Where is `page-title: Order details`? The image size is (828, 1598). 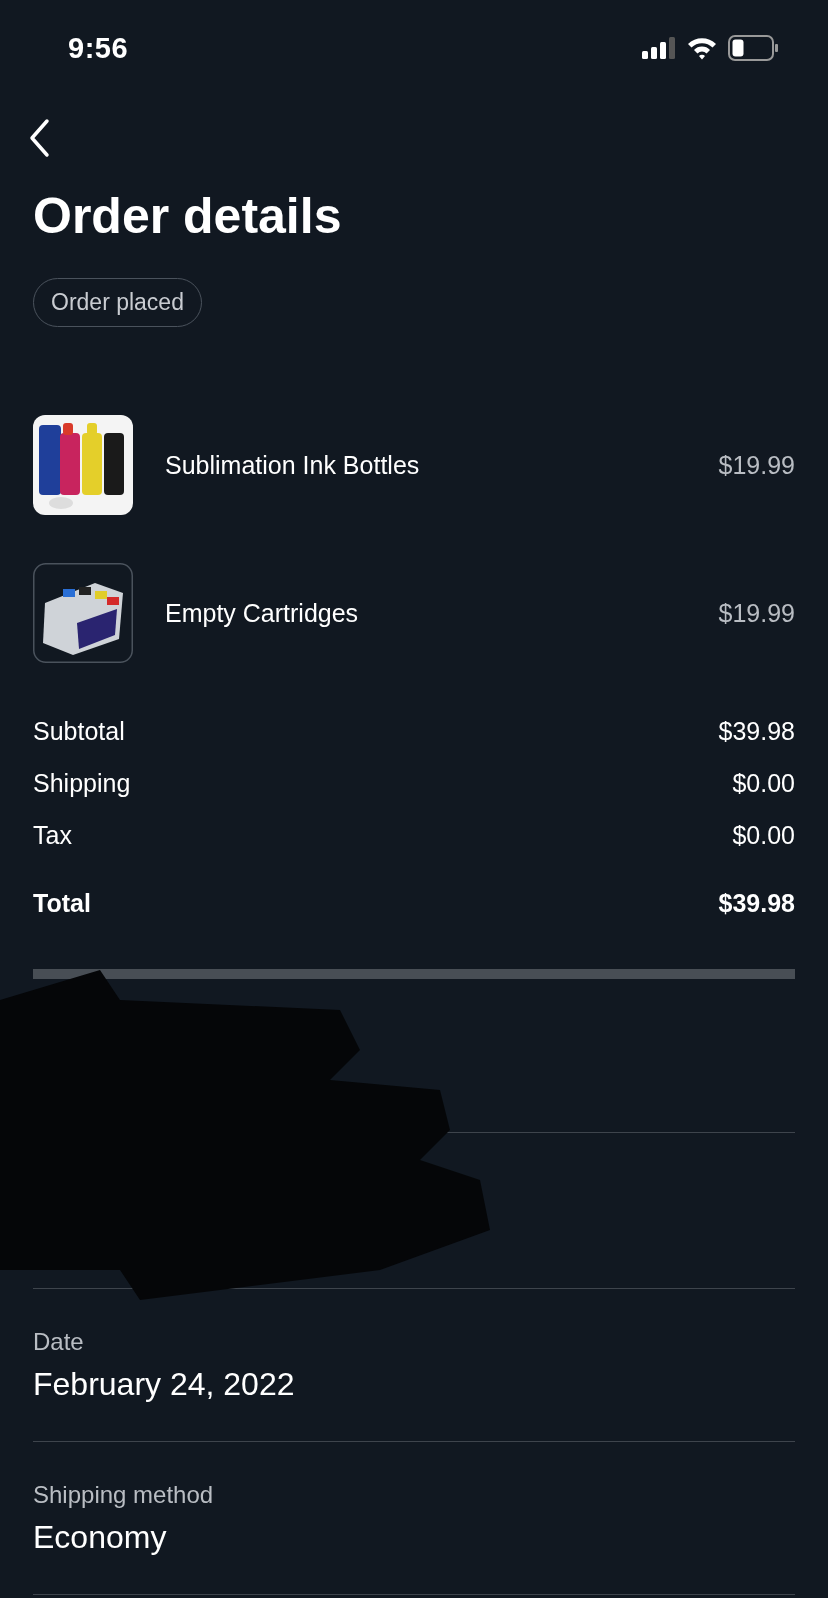 page-title: Order details is located at coordinates (188, 216).